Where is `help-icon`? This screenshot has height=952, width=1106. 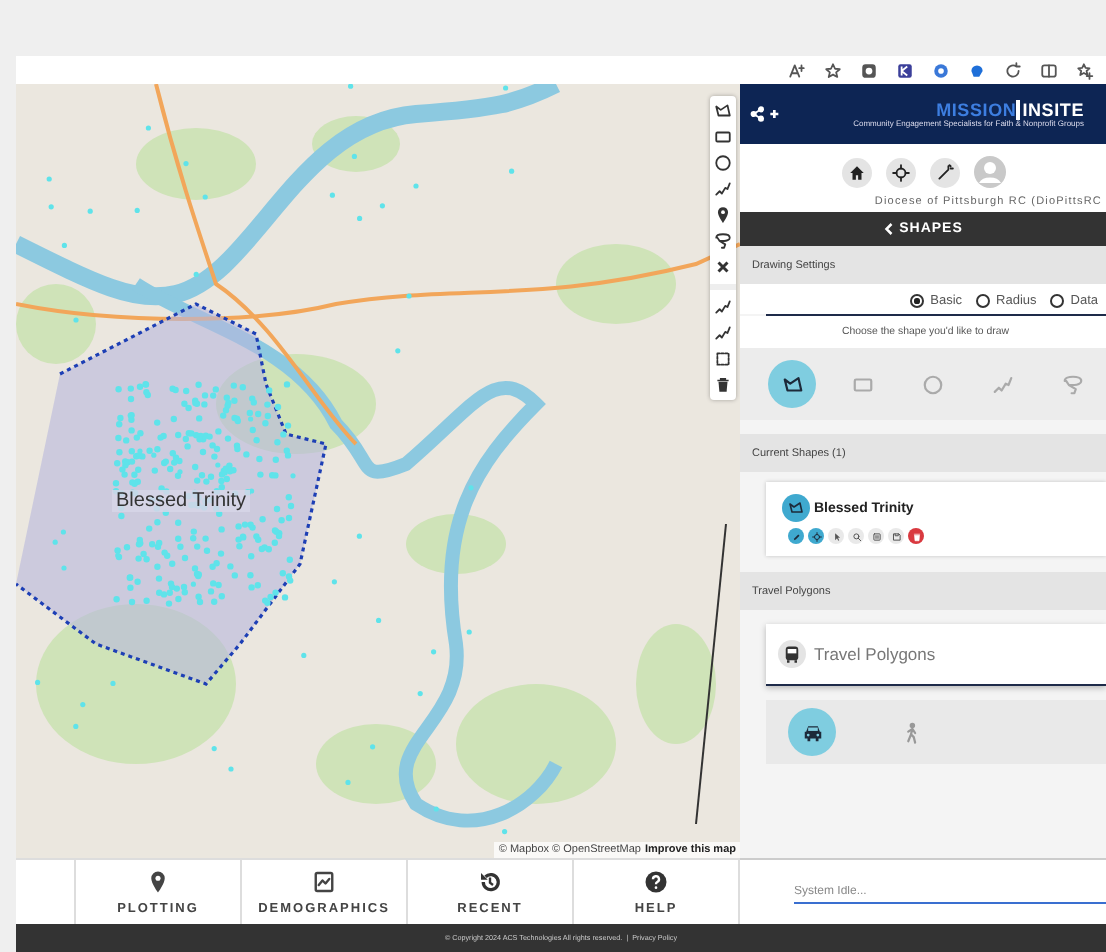 help-icon is located at coordinates (656, 881).